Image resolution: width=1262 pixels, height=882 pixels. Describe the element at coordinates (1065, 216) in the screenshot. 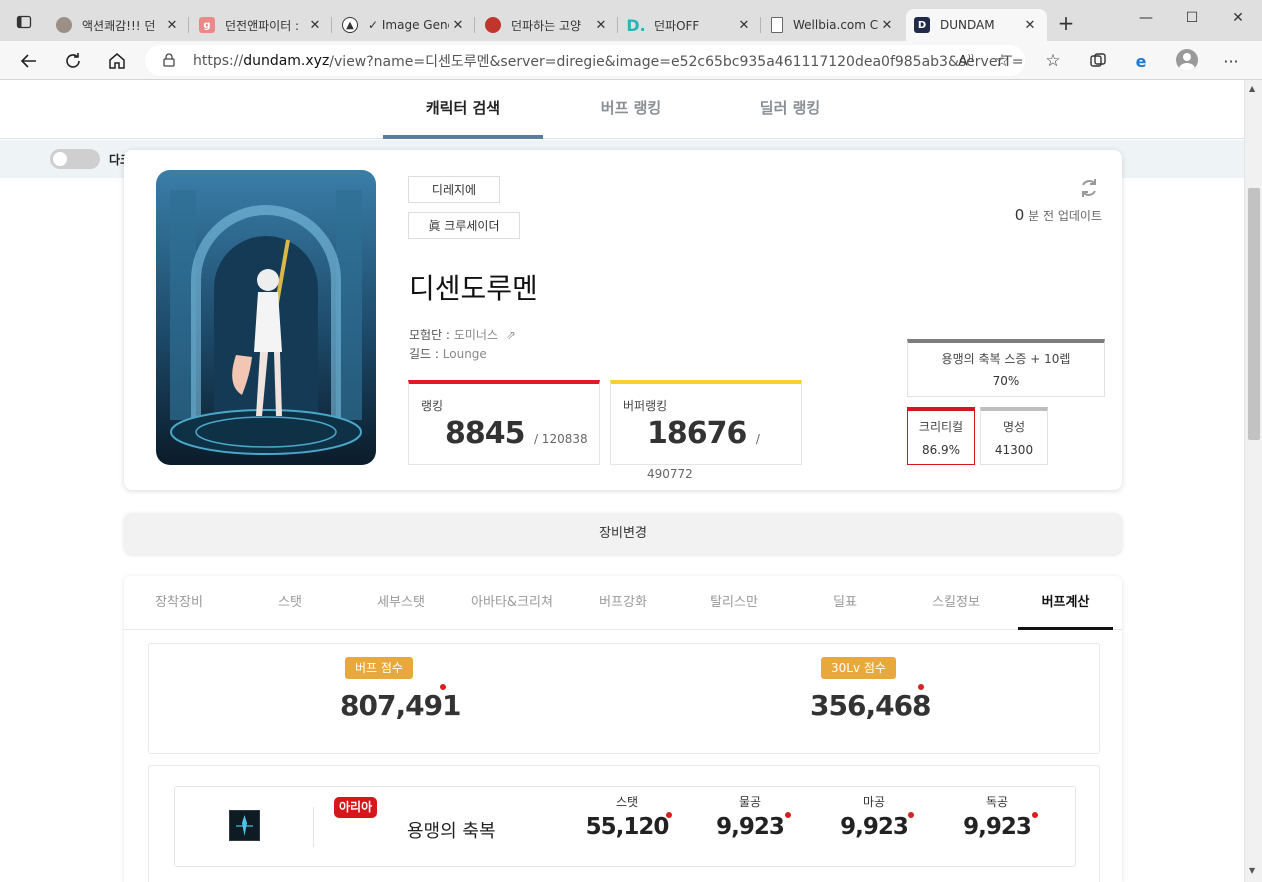

I see `updated-text: 분 전 업데이트` at that location.